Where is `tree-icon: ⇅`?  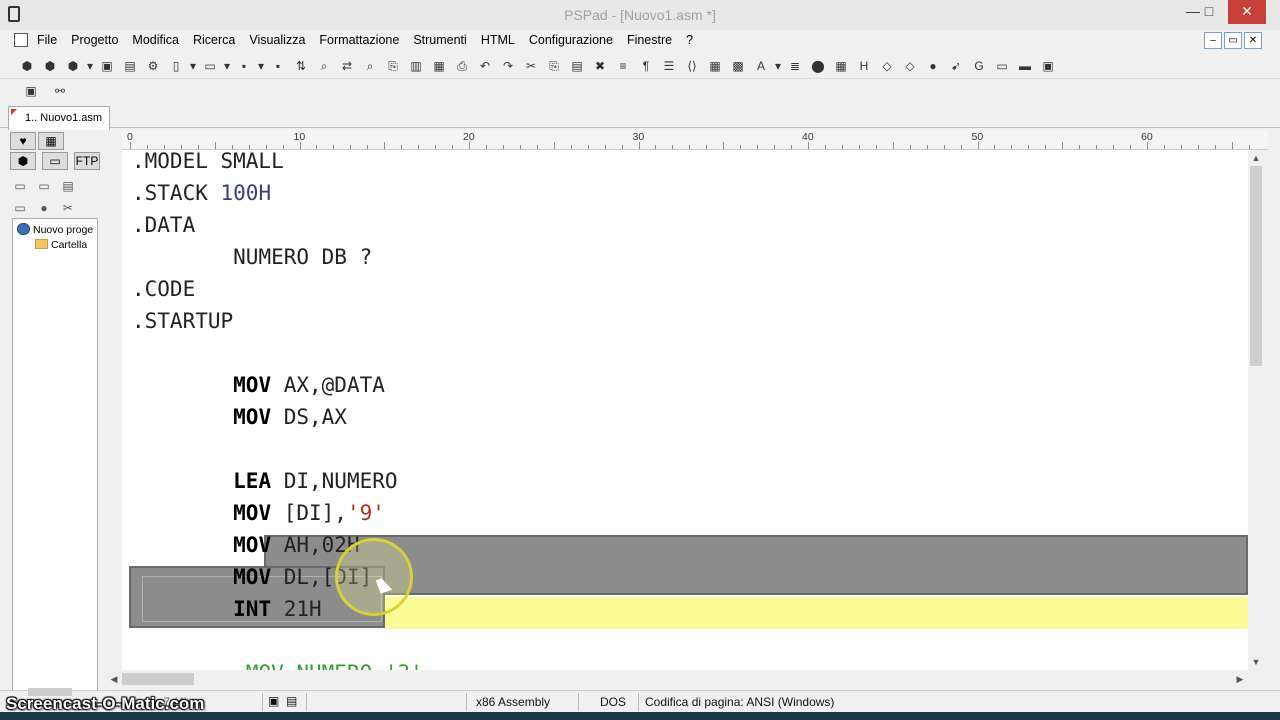 tree-icon: ⇅ is located at coordinates (301, 66).